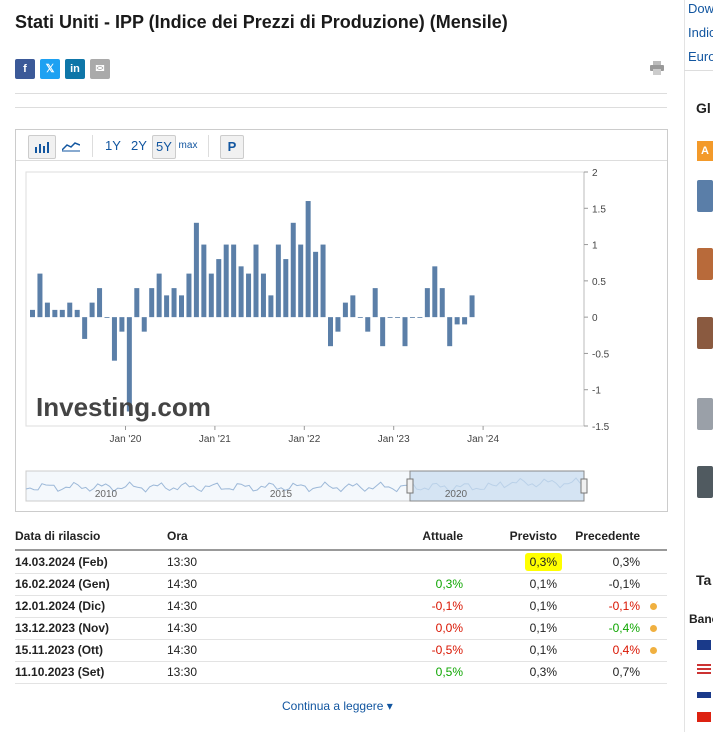  I want to click on previous-value: 0,7%, so click(626, 672).